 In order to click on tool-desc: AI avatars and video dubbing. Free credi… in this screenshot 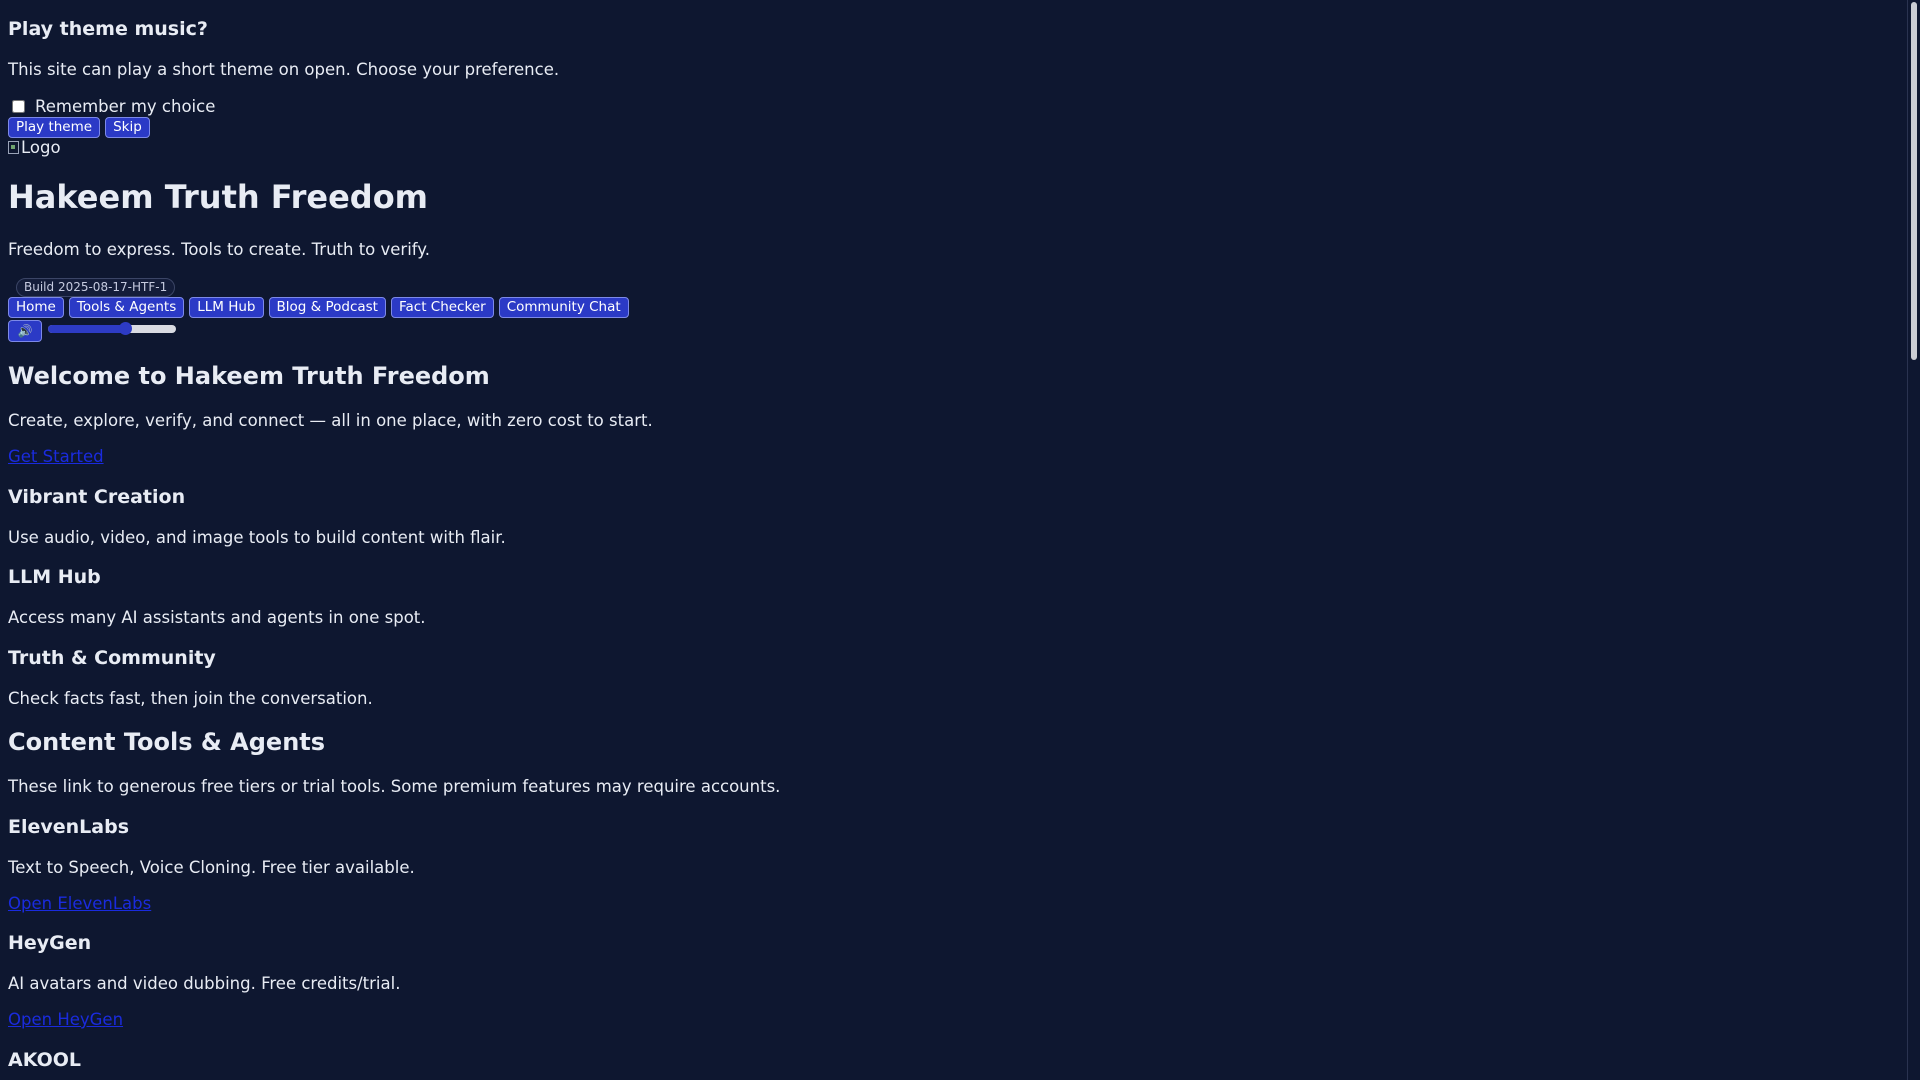, I will do `click(204, 983)`.